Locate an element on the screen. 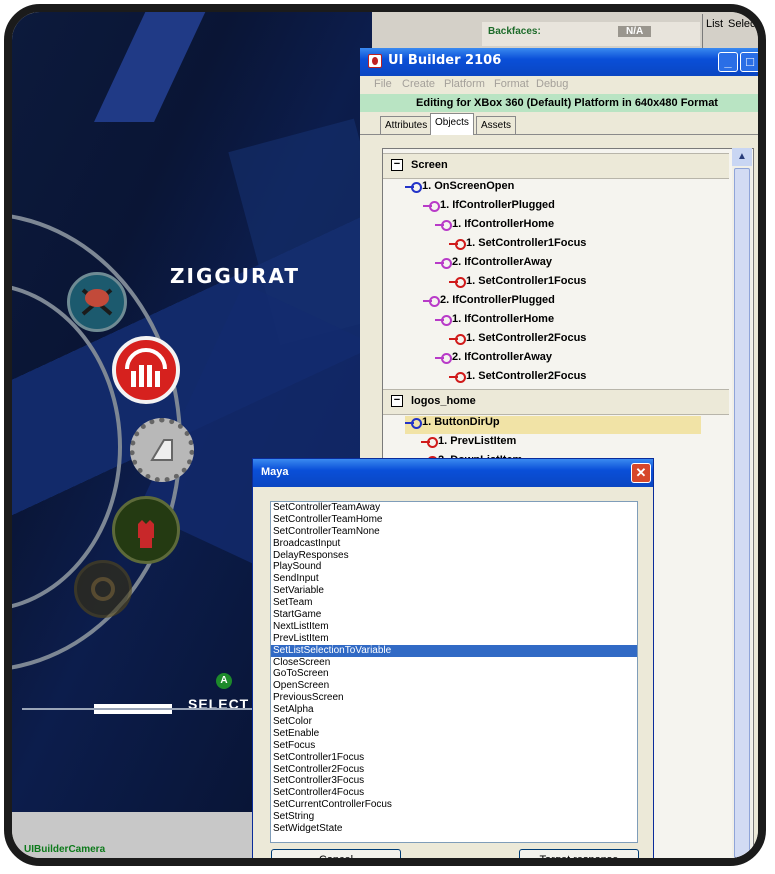 The image size is (775, 874). list-item: NextListItem is located at coordinates (454, 627).